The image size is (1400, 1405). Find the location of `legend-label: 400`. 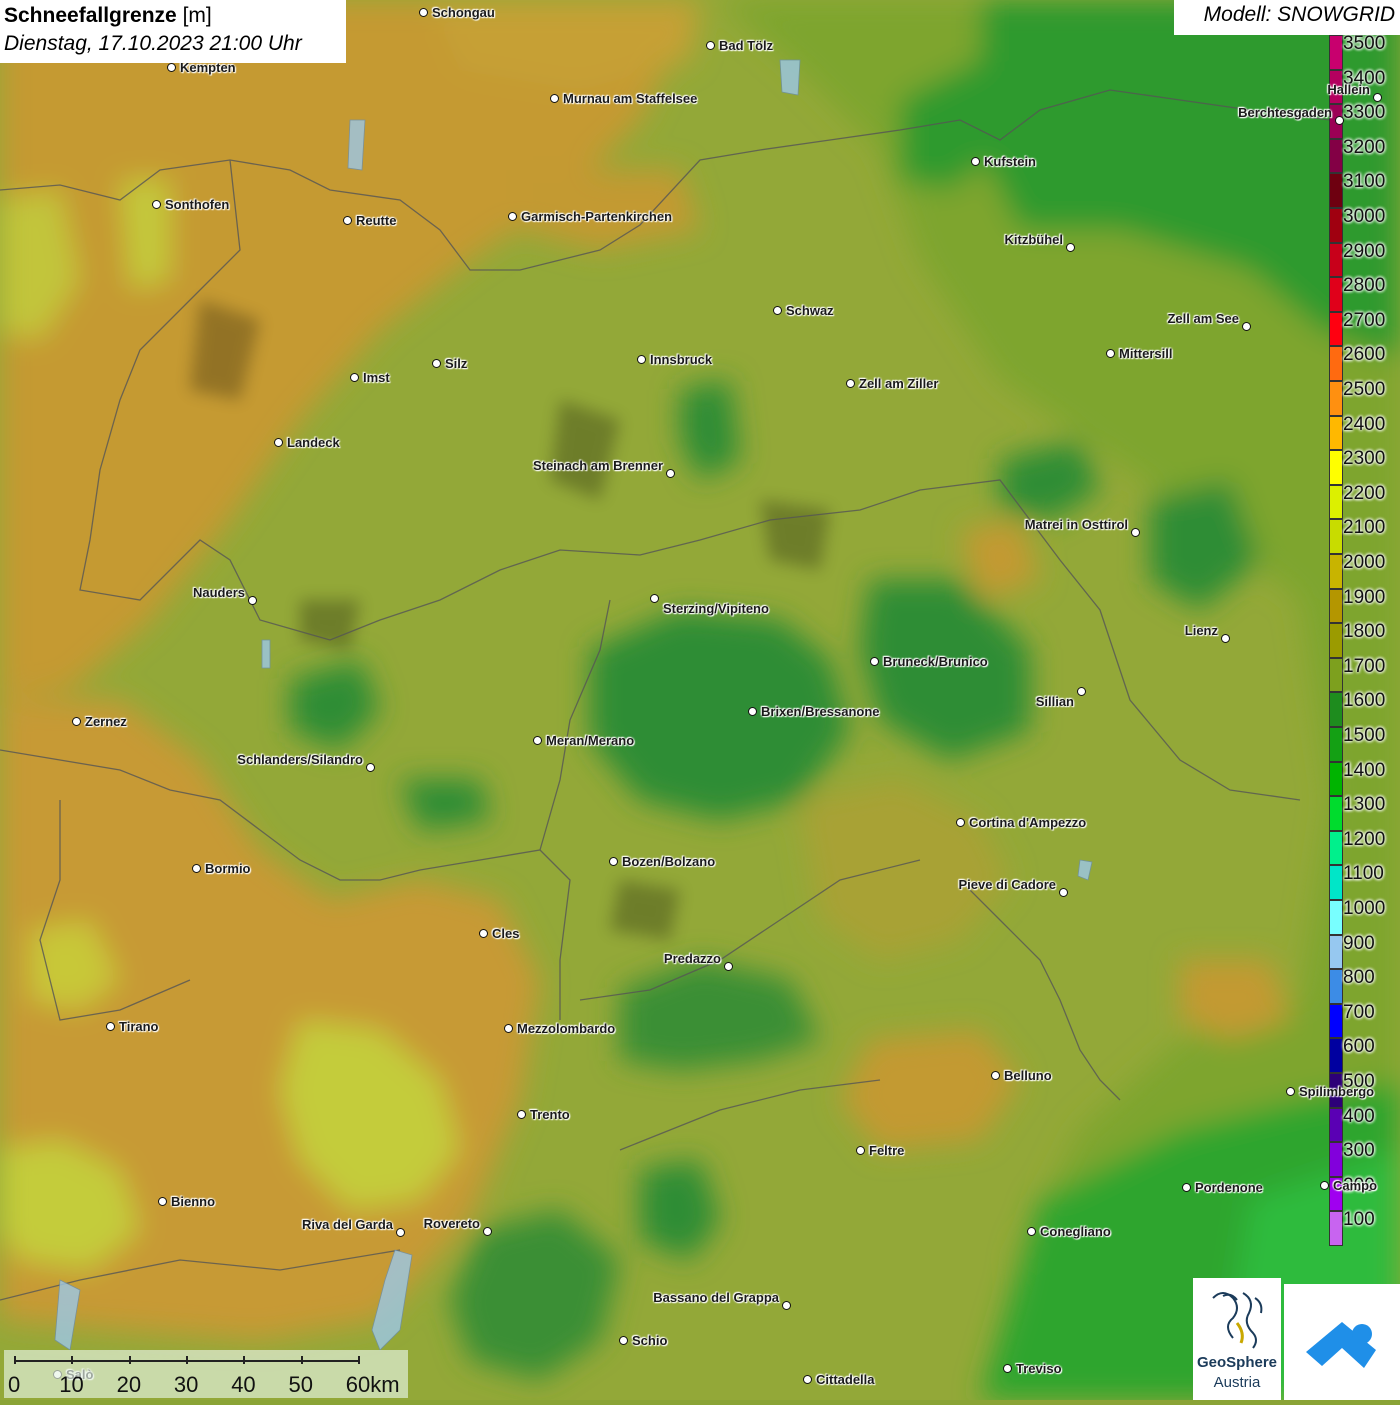

legend-label: 400 is located at coordinates (1359, 1116).